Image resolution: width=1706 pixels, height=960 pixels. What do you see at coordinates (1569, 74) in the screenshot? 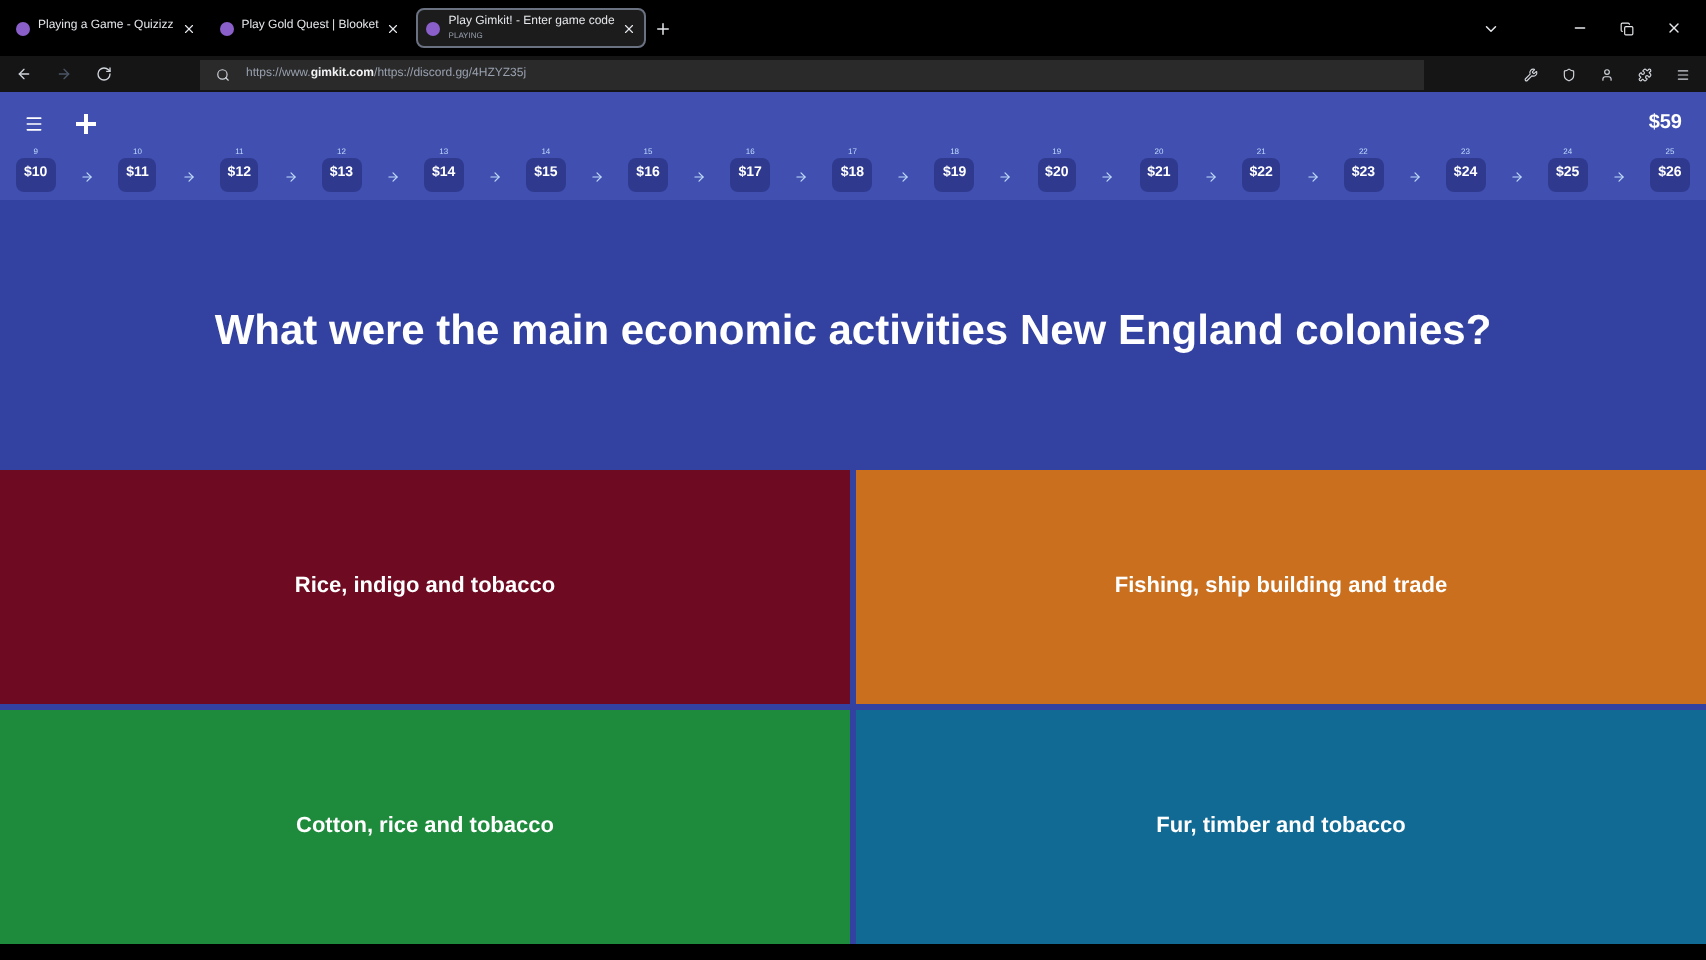
I see `shield-icon` at bounding box center [1569, 74].